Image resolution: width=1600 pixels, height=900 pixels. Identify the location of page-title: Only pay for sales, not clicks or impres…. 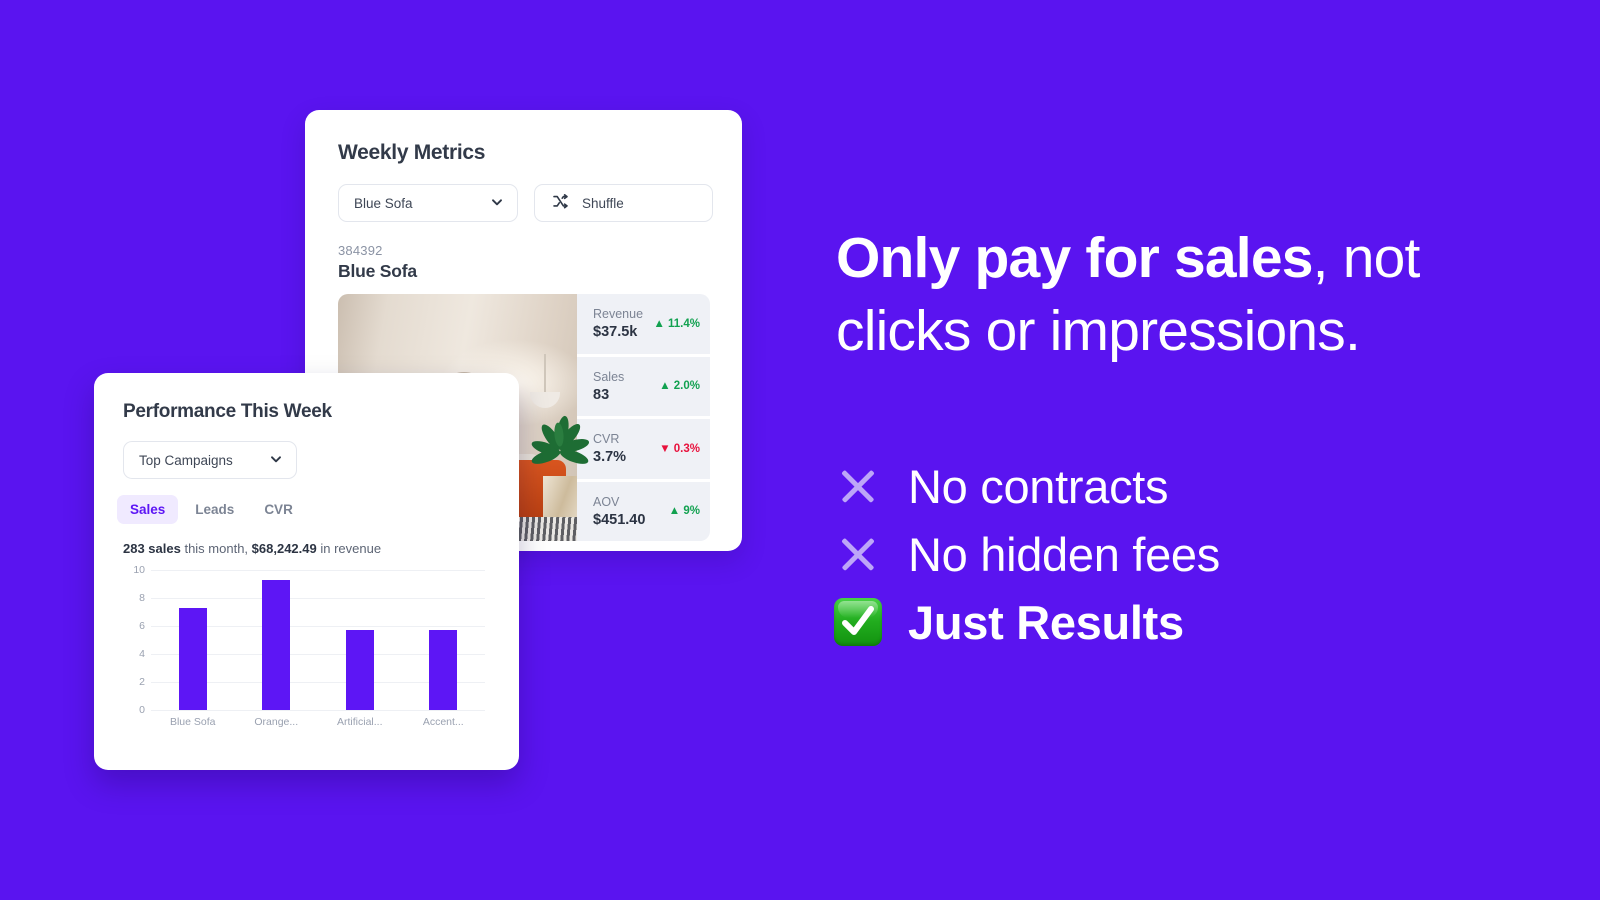
(1186, 295).